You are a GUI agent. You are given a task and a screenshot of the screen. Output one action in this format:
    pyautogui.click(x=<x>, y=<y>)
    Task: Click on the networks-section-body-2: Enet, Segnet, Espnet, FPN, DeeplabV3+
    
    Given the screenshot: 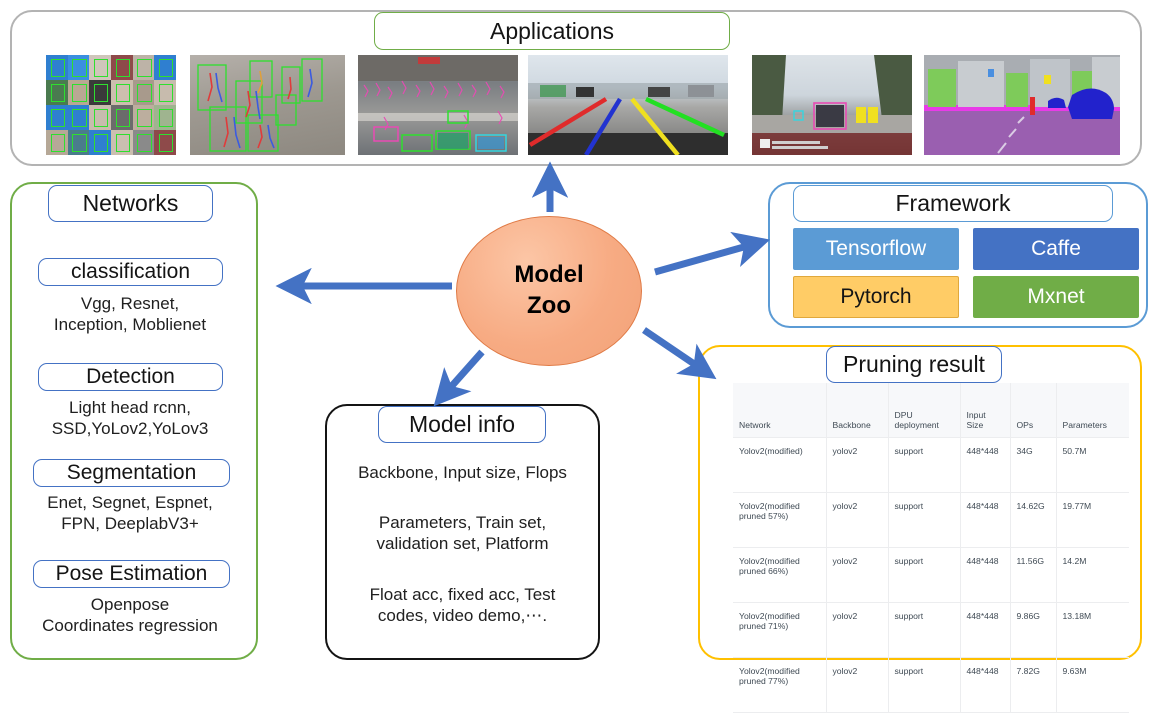 What is the action you would take?
    pyautogui.click(x=130, y=513)
    